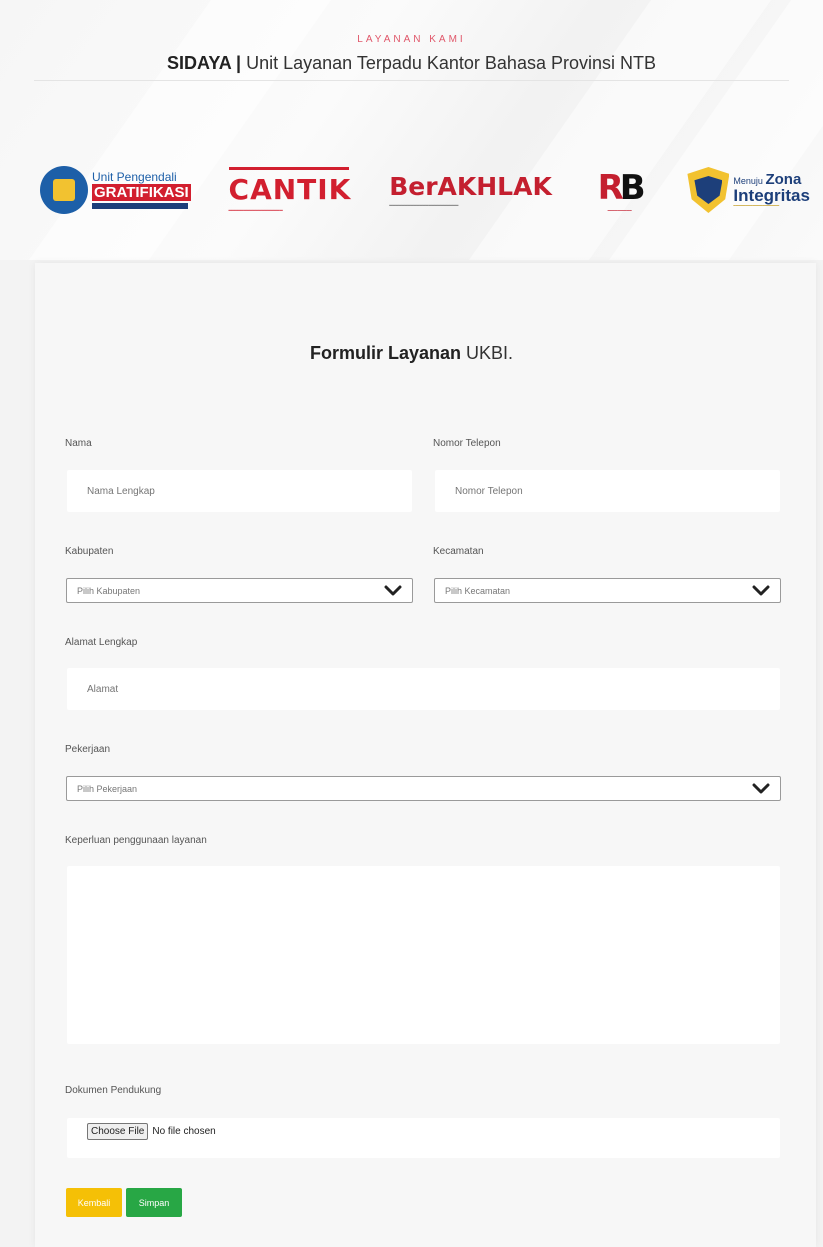  I want to click on nama-label: Nama, so click(78, 443).